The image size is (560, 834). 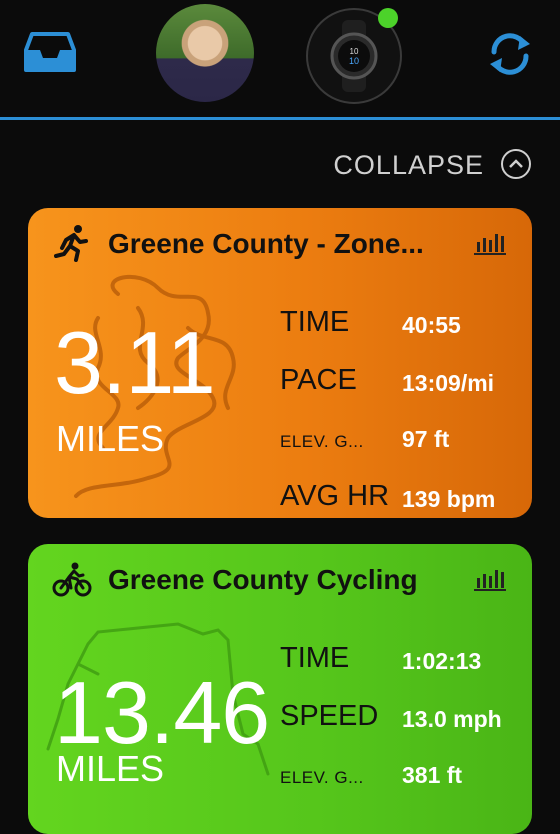 I want to click on header-divider, so click(x=280, y=118).